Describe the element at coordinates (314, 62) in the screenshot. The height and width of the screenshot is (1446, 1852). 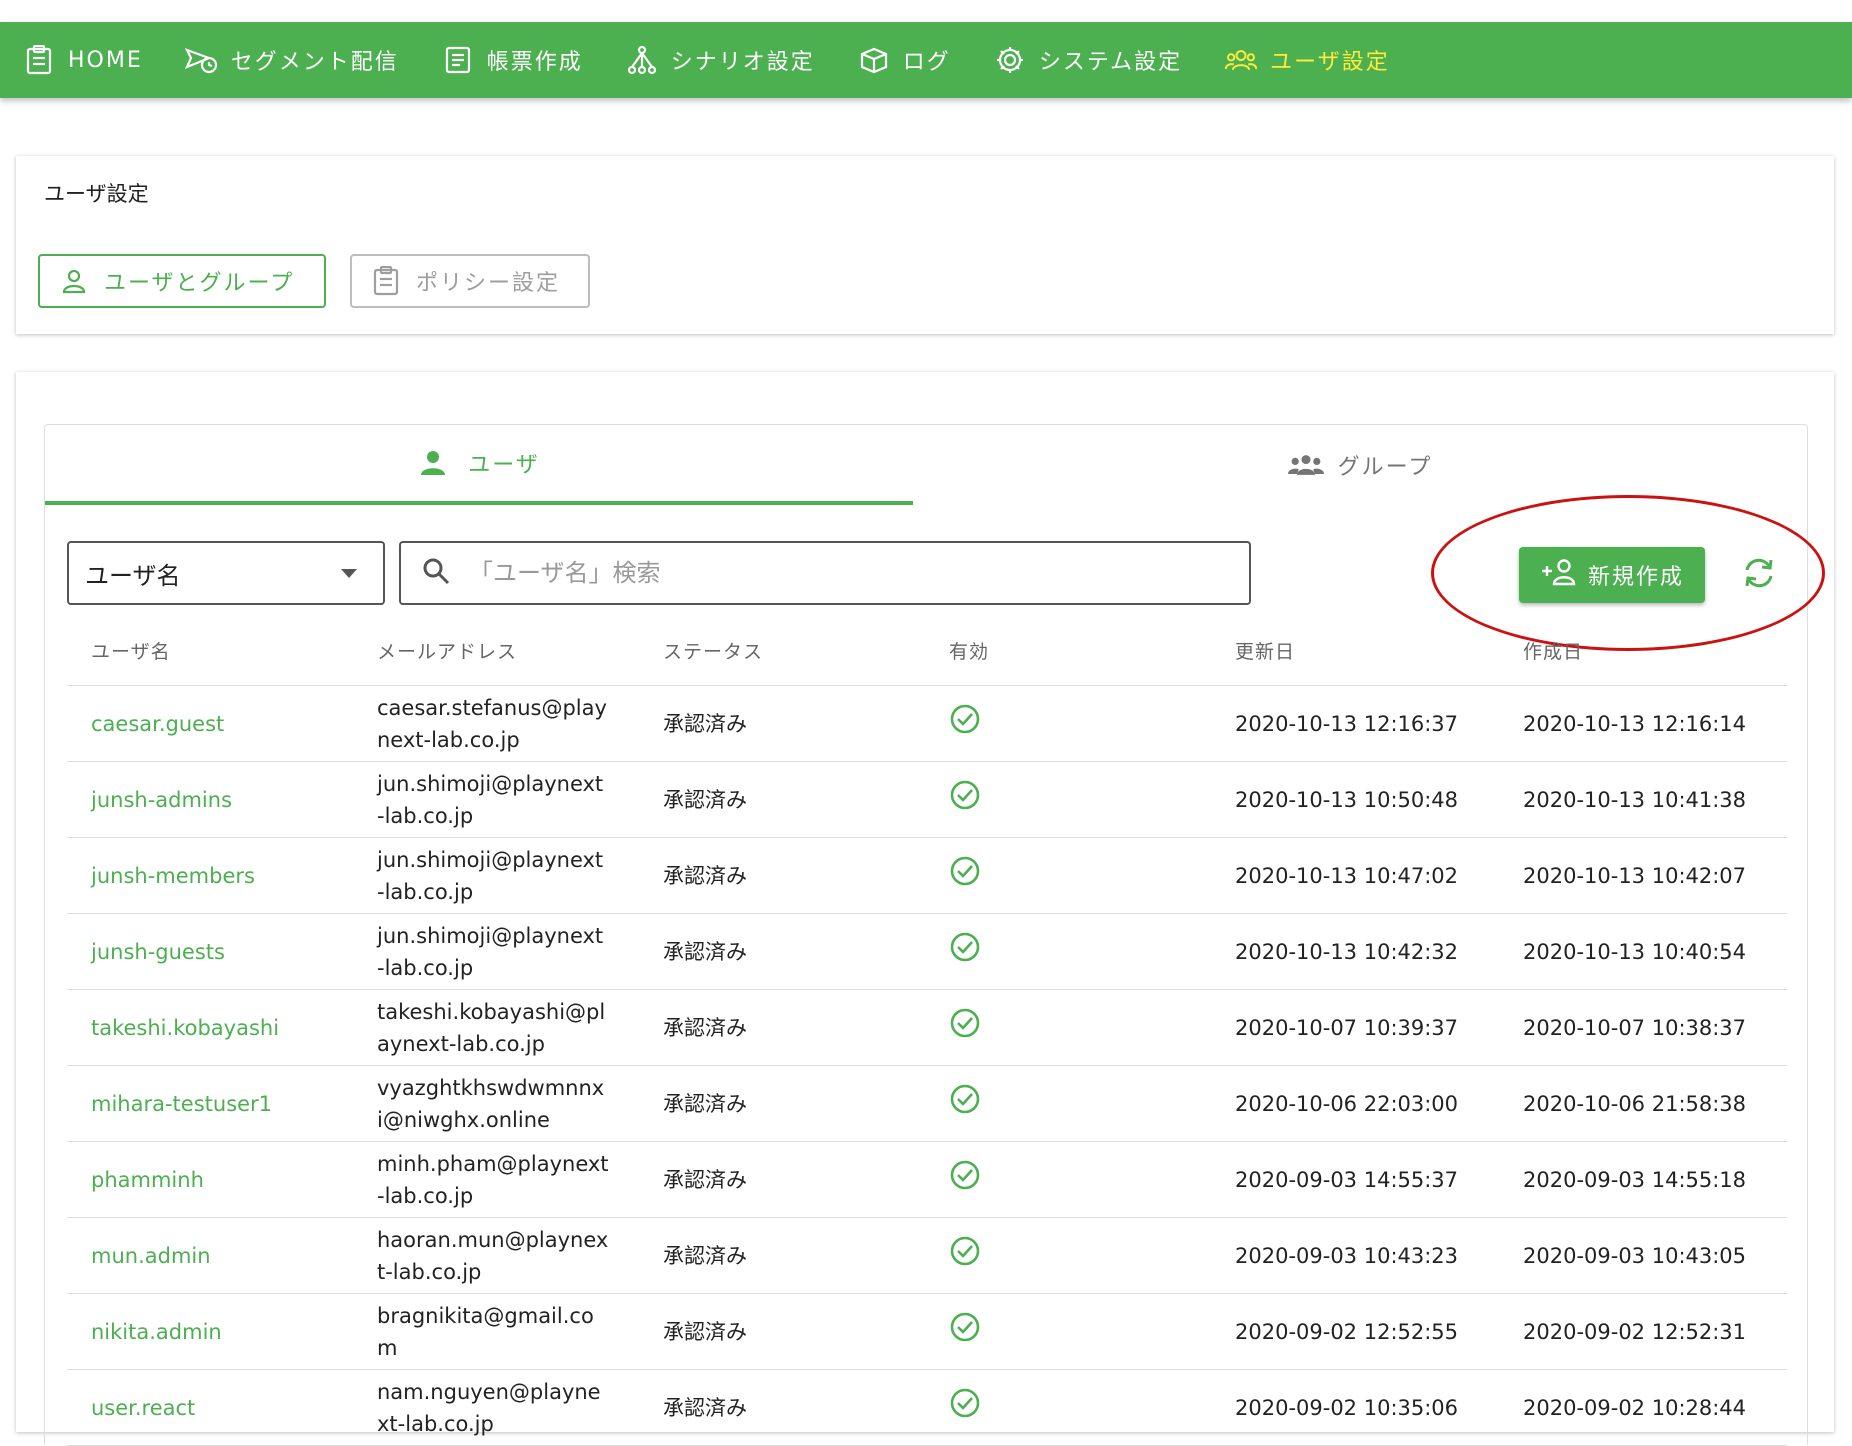
I see `nav-segment-label: セグメント配信` at that location.